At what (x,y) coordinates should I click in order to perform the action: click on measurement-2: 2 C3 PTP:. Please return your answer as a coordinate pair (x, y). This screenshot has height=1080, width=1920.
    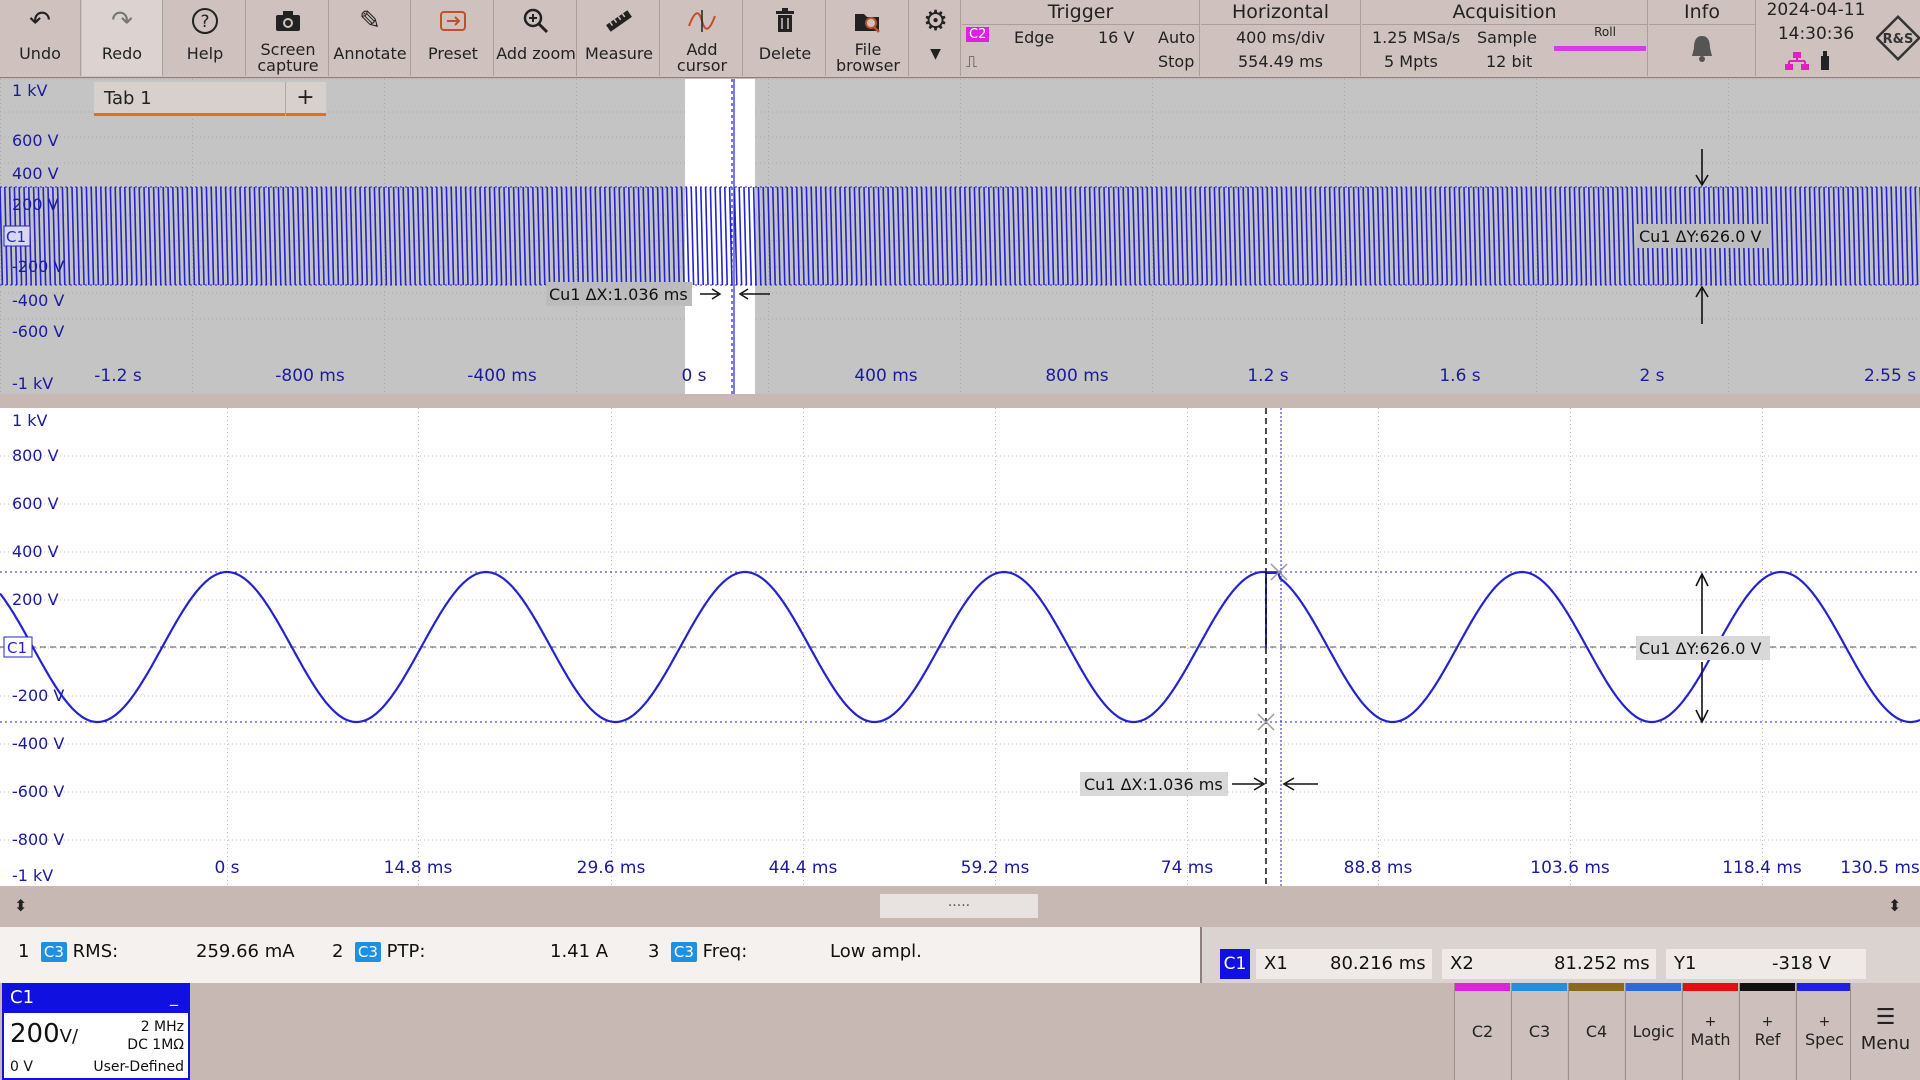
    Looking at the image, I should click on (378, 951).